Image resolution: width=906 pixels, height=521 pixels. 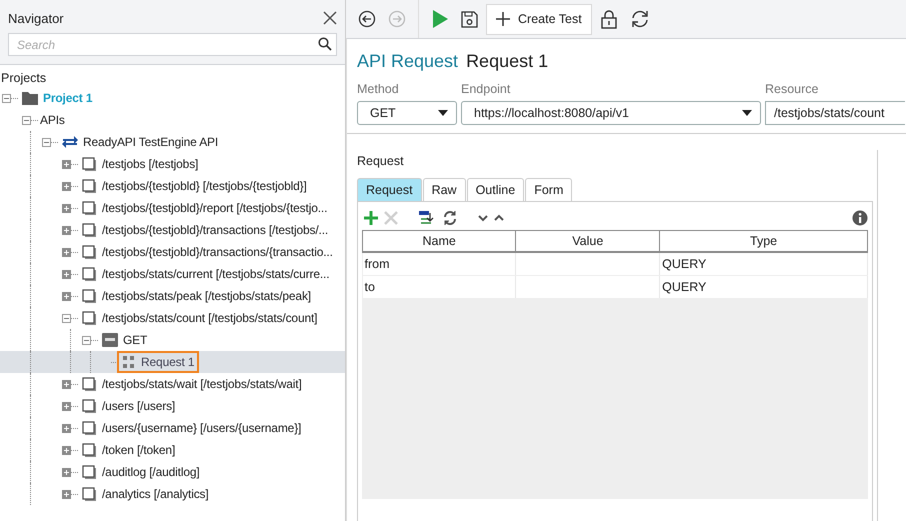 I want to click on tree-row: /auditlog [/auditlog], so click(x=172, y=472).